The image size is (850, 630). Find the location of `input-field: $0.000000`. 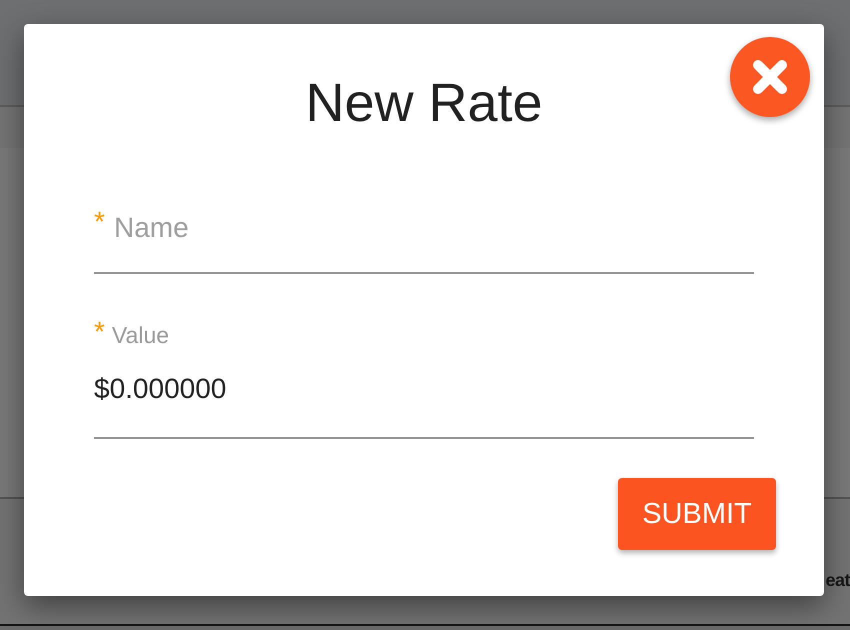

input-field: $0.000000 is located at coordinates (424, 405).